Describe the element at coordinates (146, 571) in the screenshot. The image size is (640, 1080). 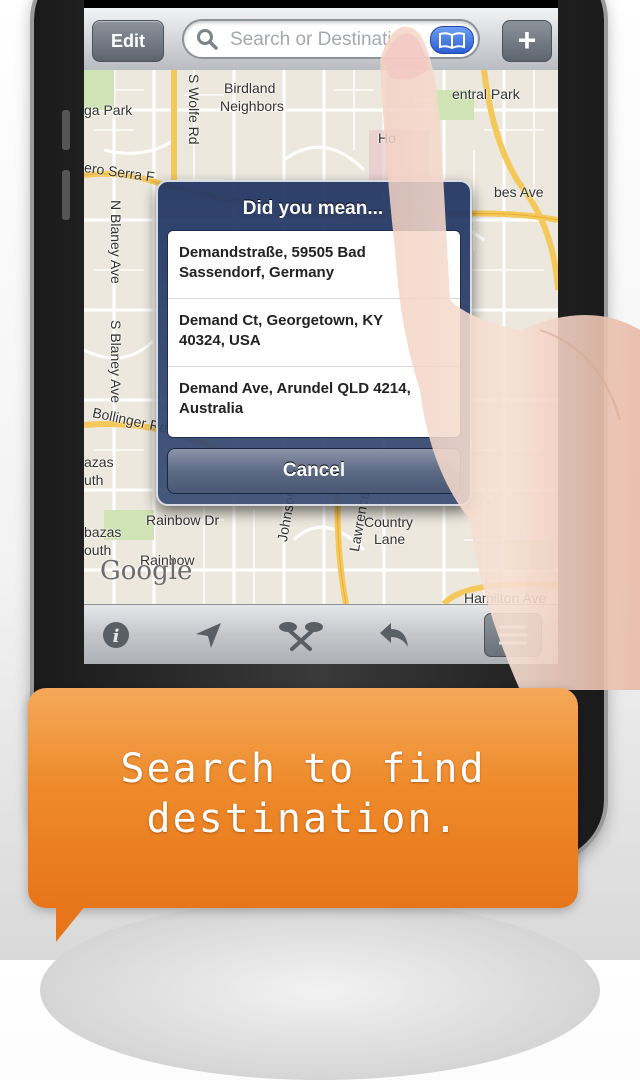
I see `google-attribution: Google` at that location.